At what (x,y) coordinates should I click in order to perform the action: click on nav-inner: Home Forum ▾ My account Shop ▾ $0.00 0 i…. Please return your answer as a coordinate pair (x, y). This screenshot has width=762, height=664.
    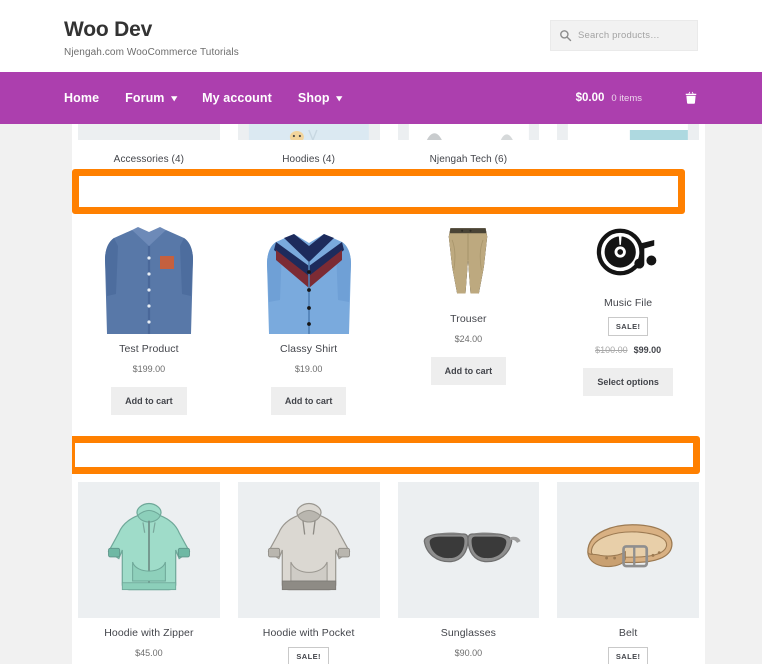
    Looking at the image, I should click on (381, 98).